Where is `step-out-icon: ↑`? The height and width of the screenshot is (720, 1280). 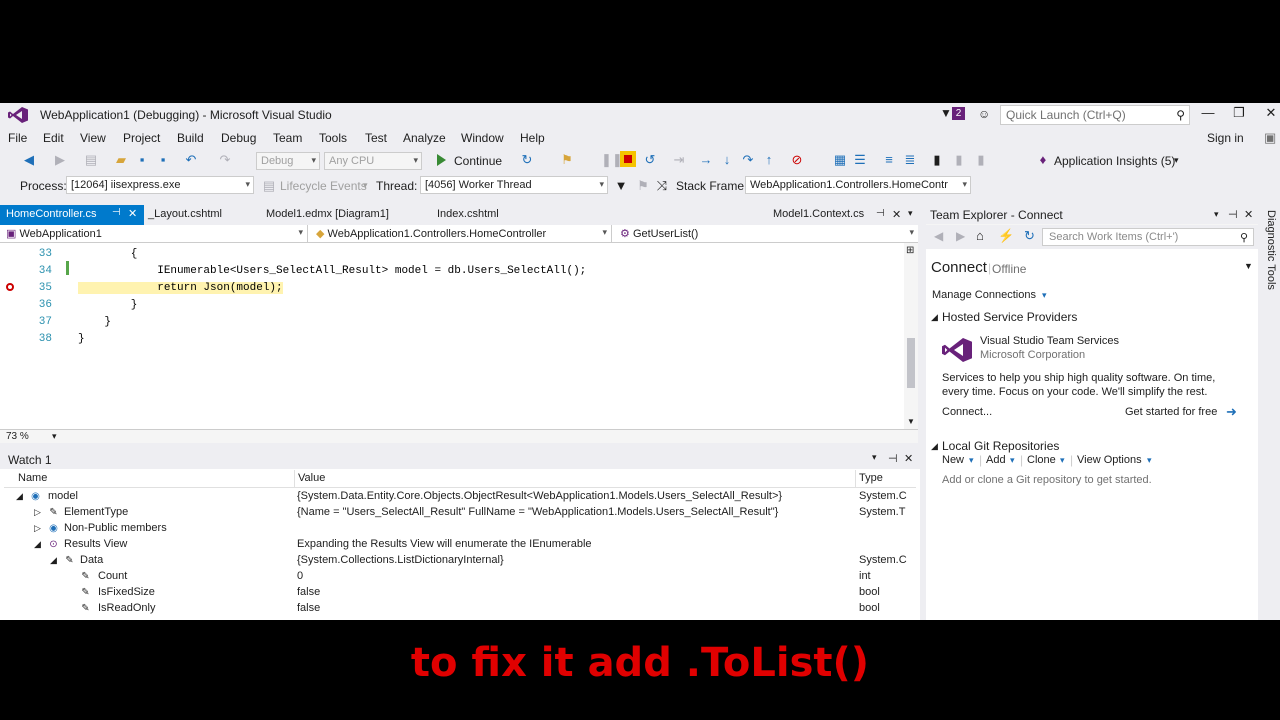
step-out-icon: ↑ is located at coordinates (769, 160).